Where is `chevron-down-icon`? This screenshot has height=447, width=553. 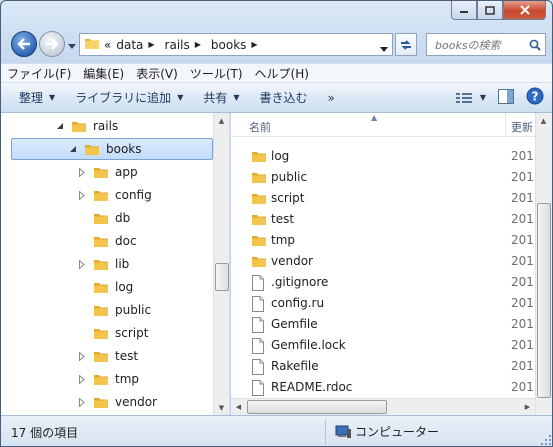
chevron-down-icon is located at coordinates (72, 46).